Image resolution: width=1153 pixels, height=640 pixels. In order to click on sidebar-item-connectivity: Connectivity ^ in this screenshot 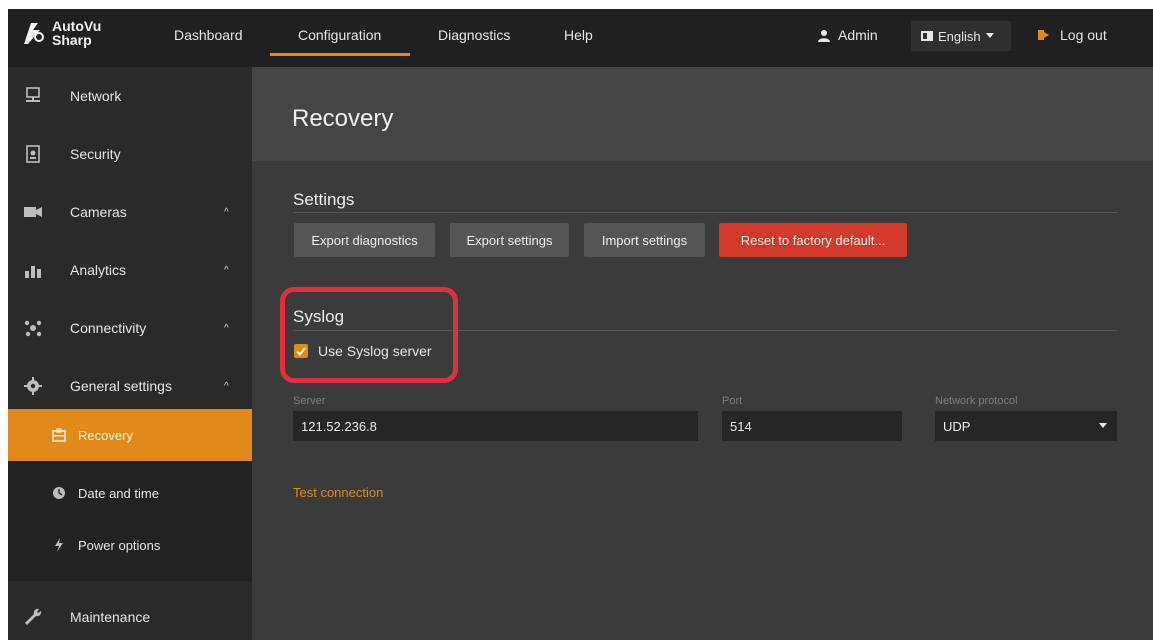, I will do `click(130, 328)`.